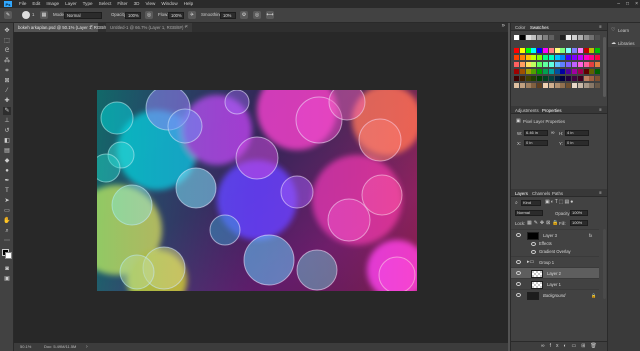 The width and height of the screenshot is (640, 351). I want to click on width-input: 6.46 in, so click(536, 133).